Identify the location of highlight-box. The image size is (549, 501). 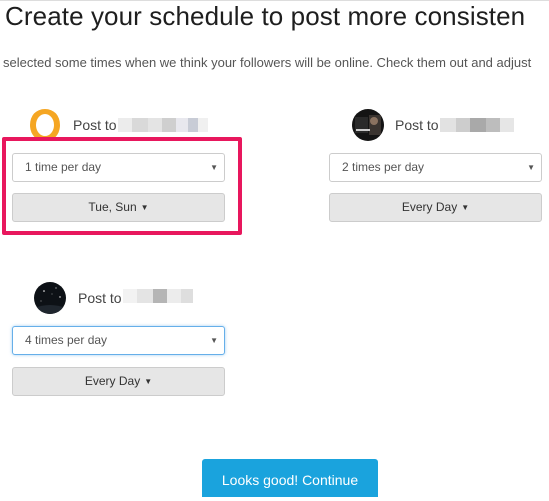
(122, 186).